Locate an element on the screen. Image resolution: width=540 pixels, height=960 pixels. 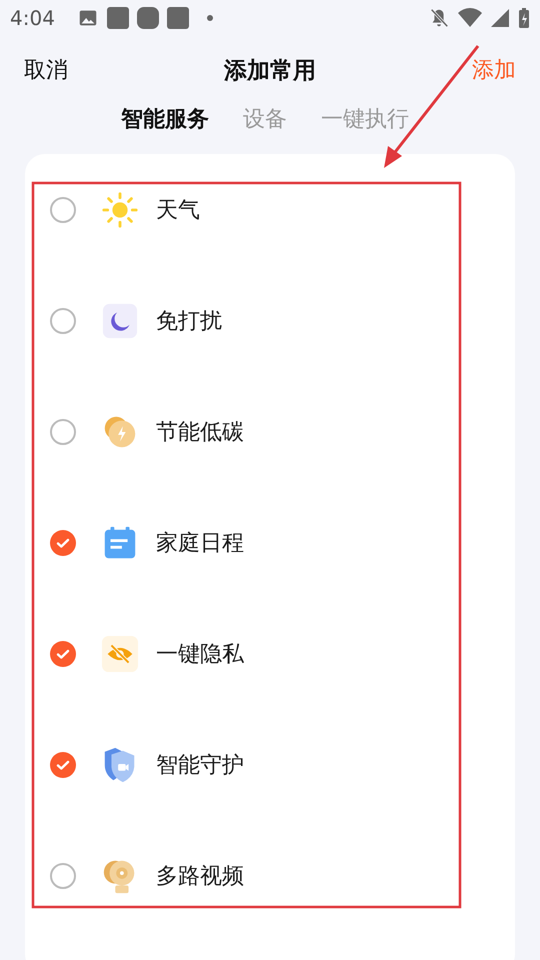
bell-off-icon is located at coordinates (439, 18).